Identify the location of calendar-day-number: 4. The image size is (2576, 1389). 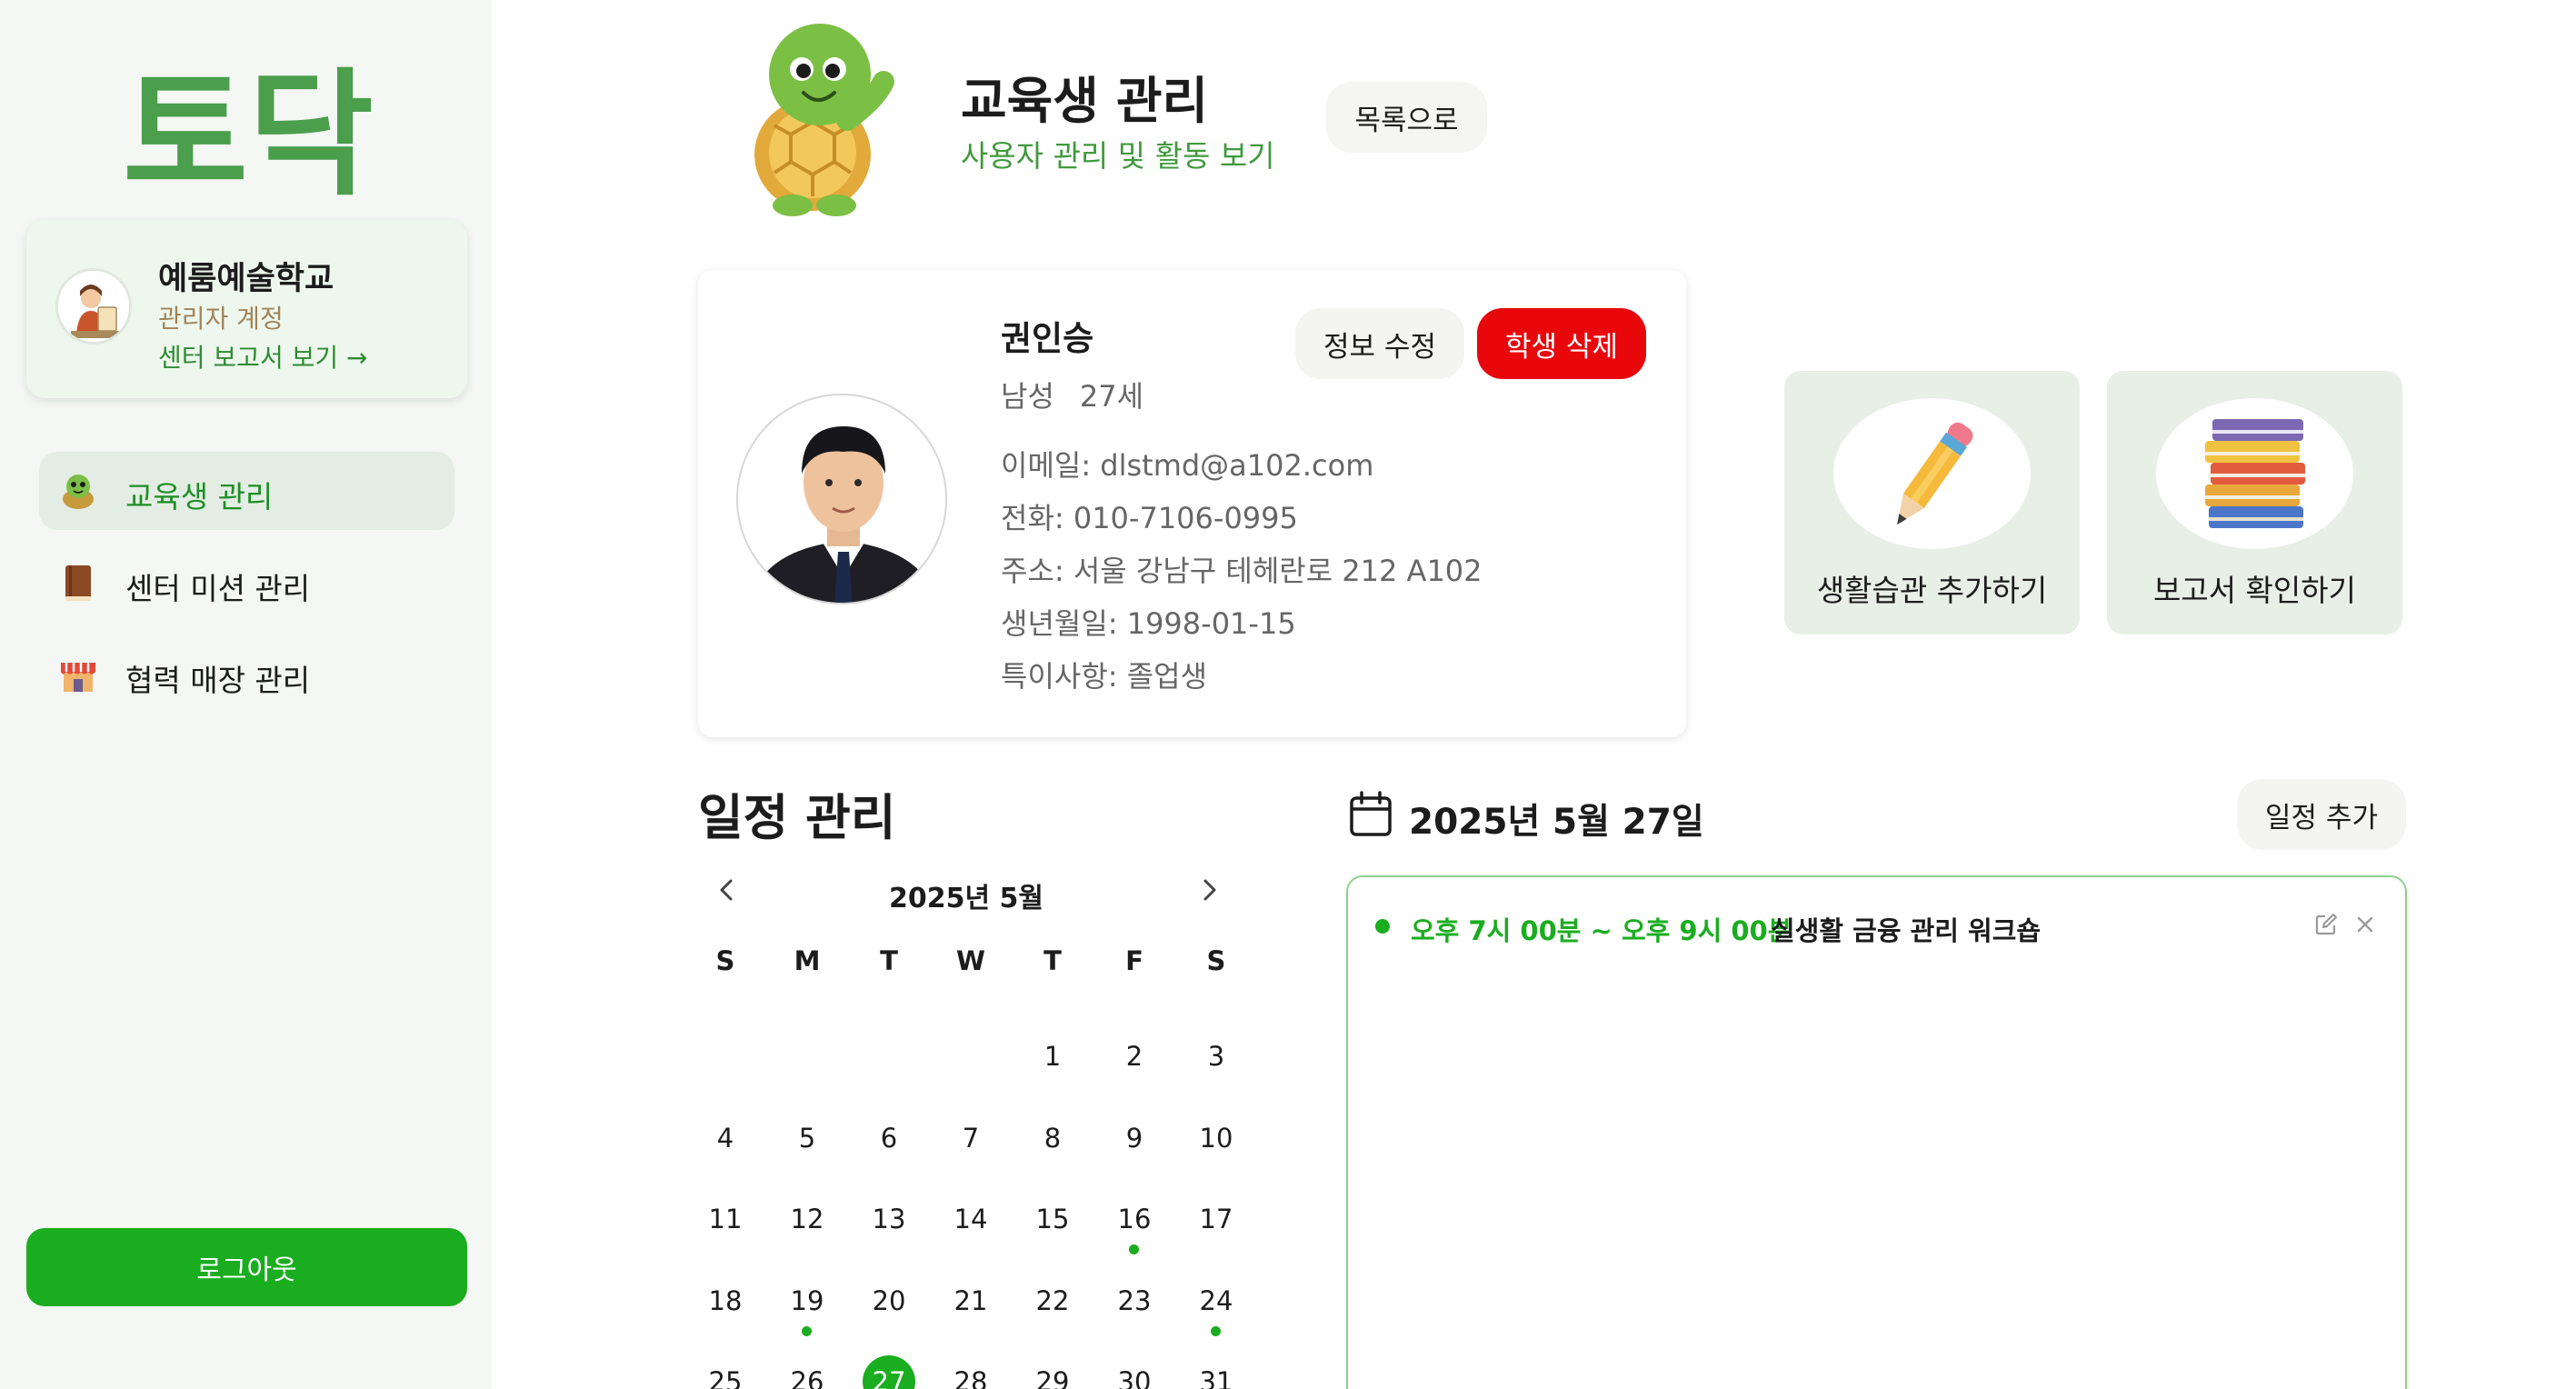
(725, 1138).